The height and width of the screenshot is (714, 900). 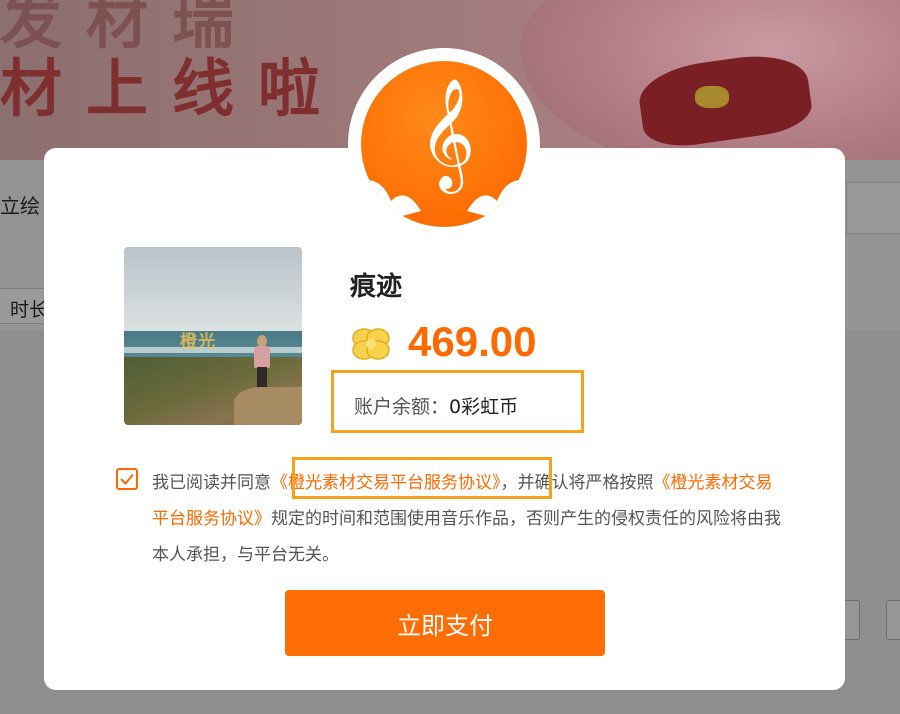 I want to click on background-search-box, so click(x=873, y=208).